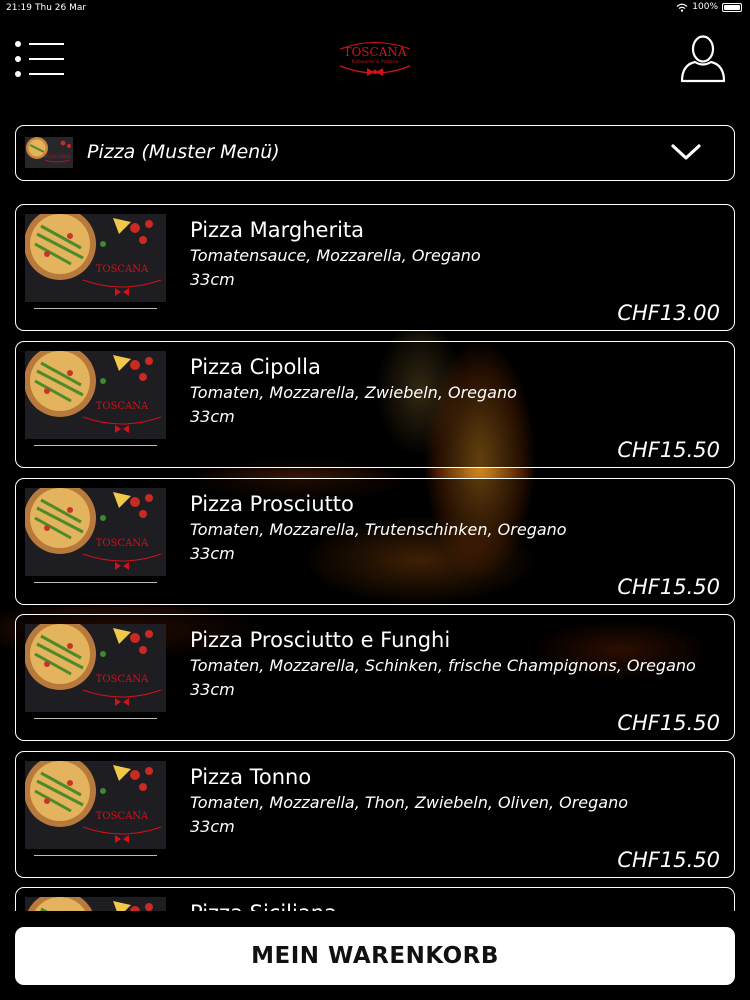  What do you see at coordinates (705, 7) in the screenshot?
I see `battery-percent: 100%` at bounding box center [705, 7].